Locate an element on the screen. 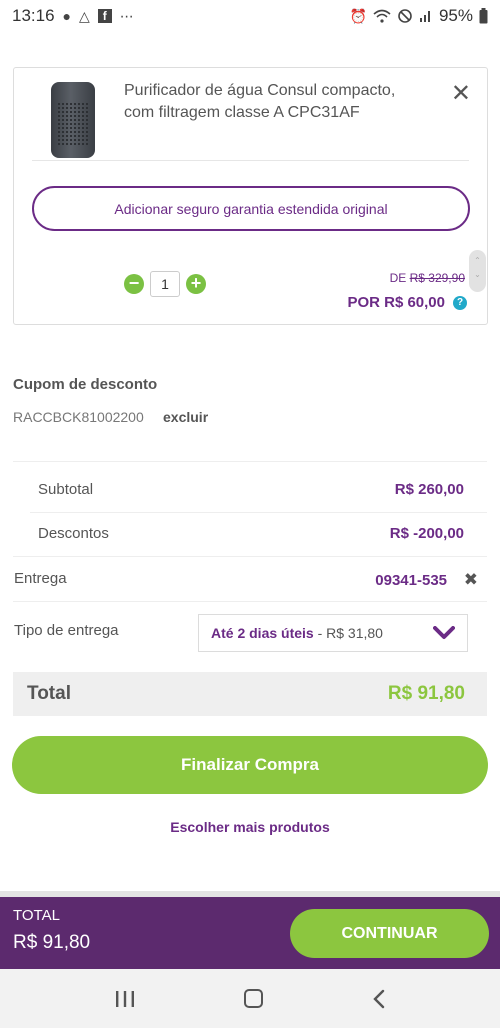 The height and width of the screenshot is (1028, 500). original-price: DE R$ 329,90 is located at coordinates (427, 278).